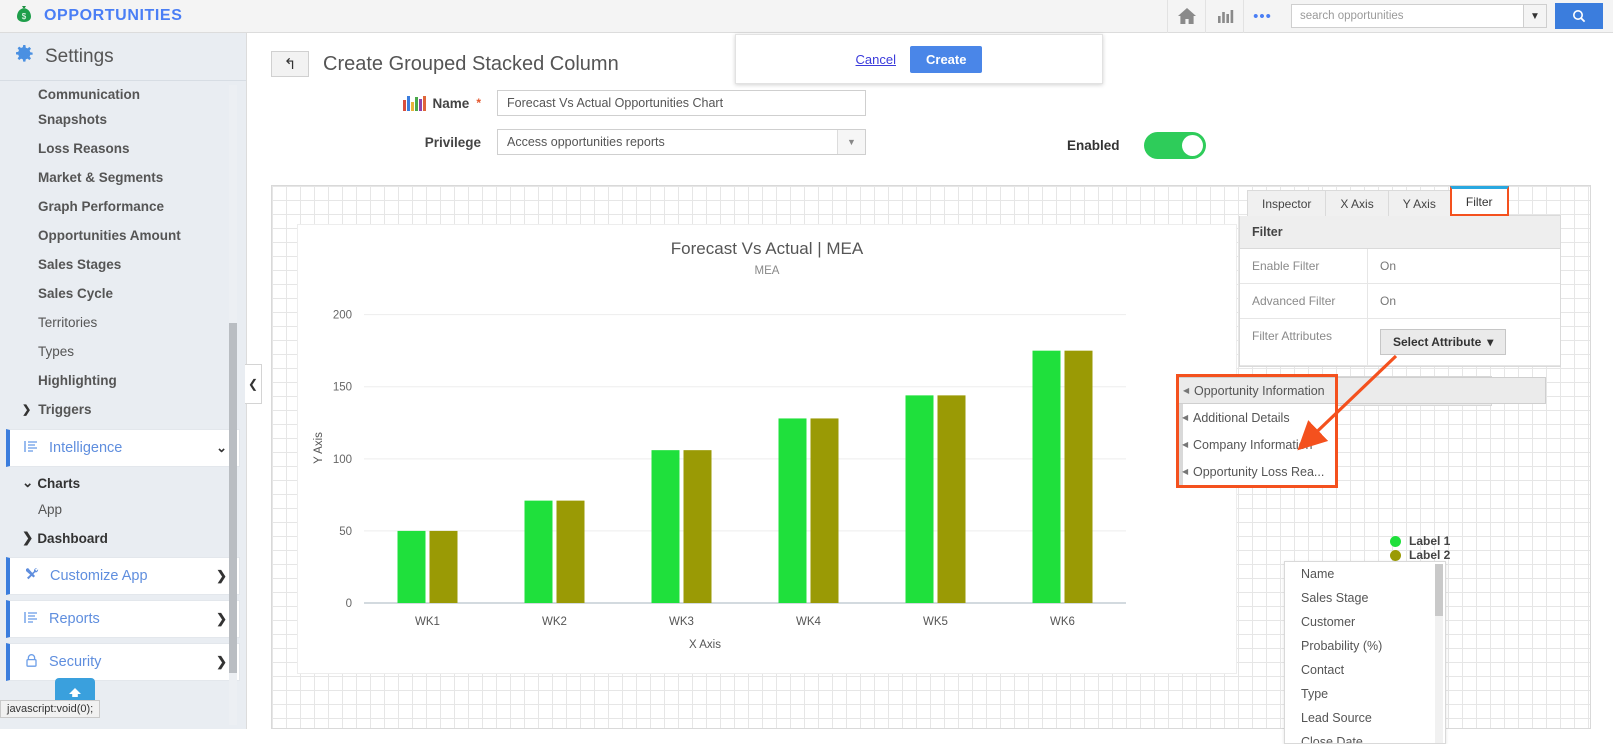 The image size is (1613, 744). Describe the element at coordinates (123, 351) in the screenshot. I see `sidebar-item-types: Types` at that location.